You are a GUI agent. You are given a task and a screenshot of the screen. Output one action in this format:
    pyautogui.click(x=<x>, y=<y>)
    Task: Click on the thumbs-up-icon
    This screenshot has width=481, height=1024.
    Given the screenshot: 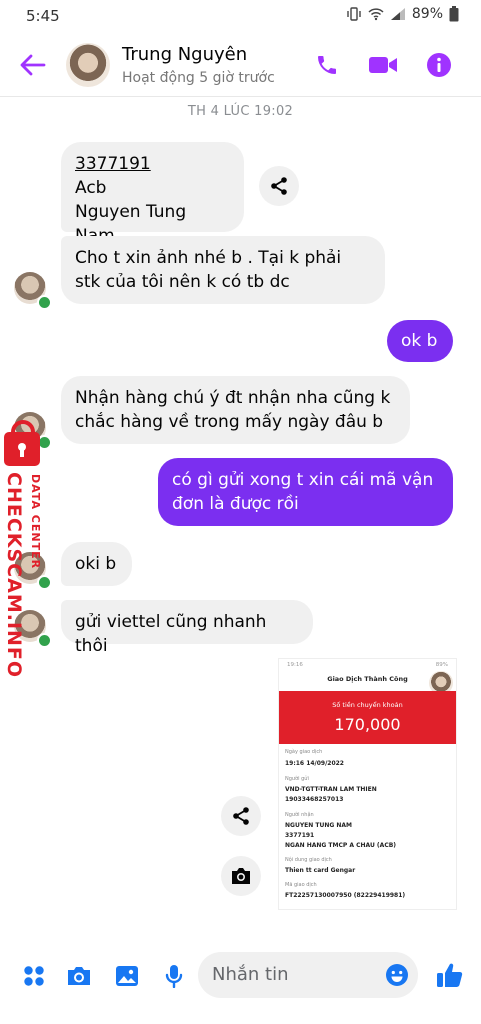 What is the action you would take?
    pyautogui.click(x=450, y=975)
    